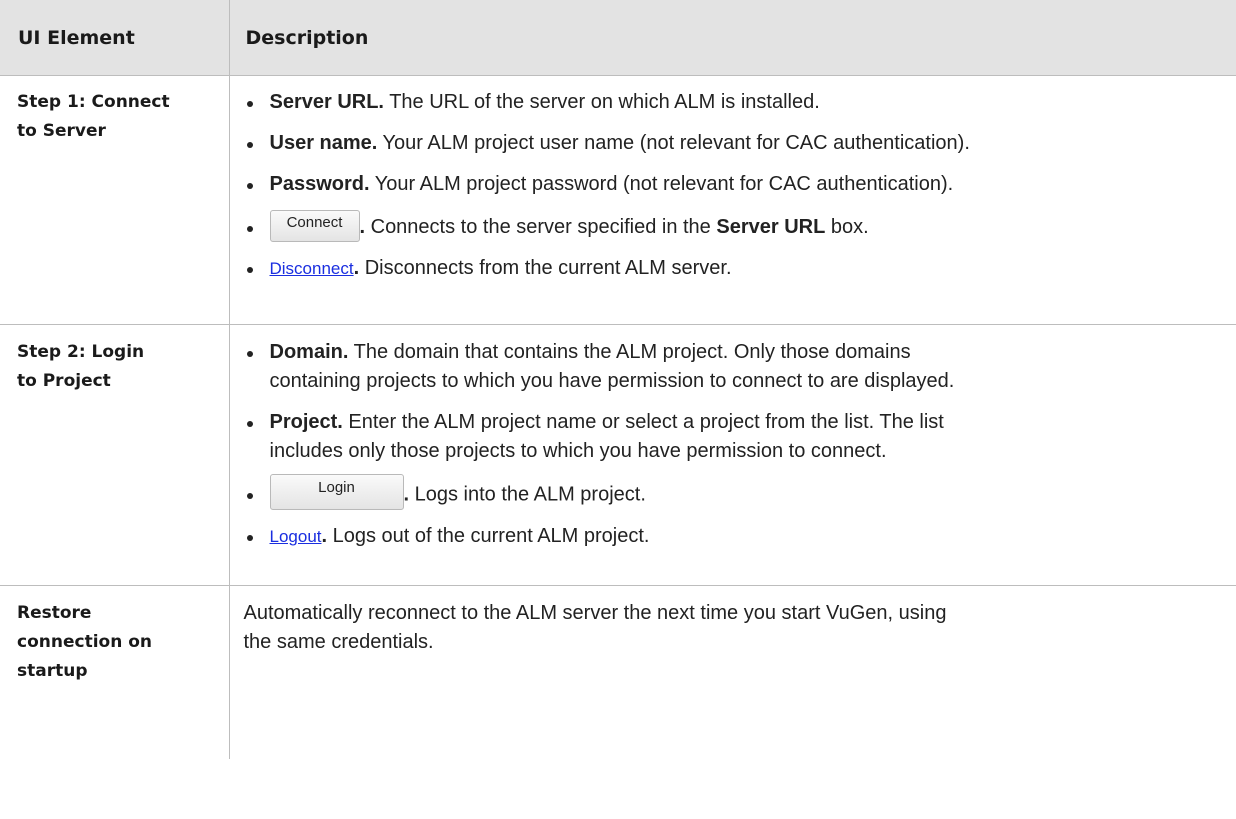 The image size is (1236, 819). I want to click on ui-element-cell: Step 2: Login to Project, so click(114, 455).